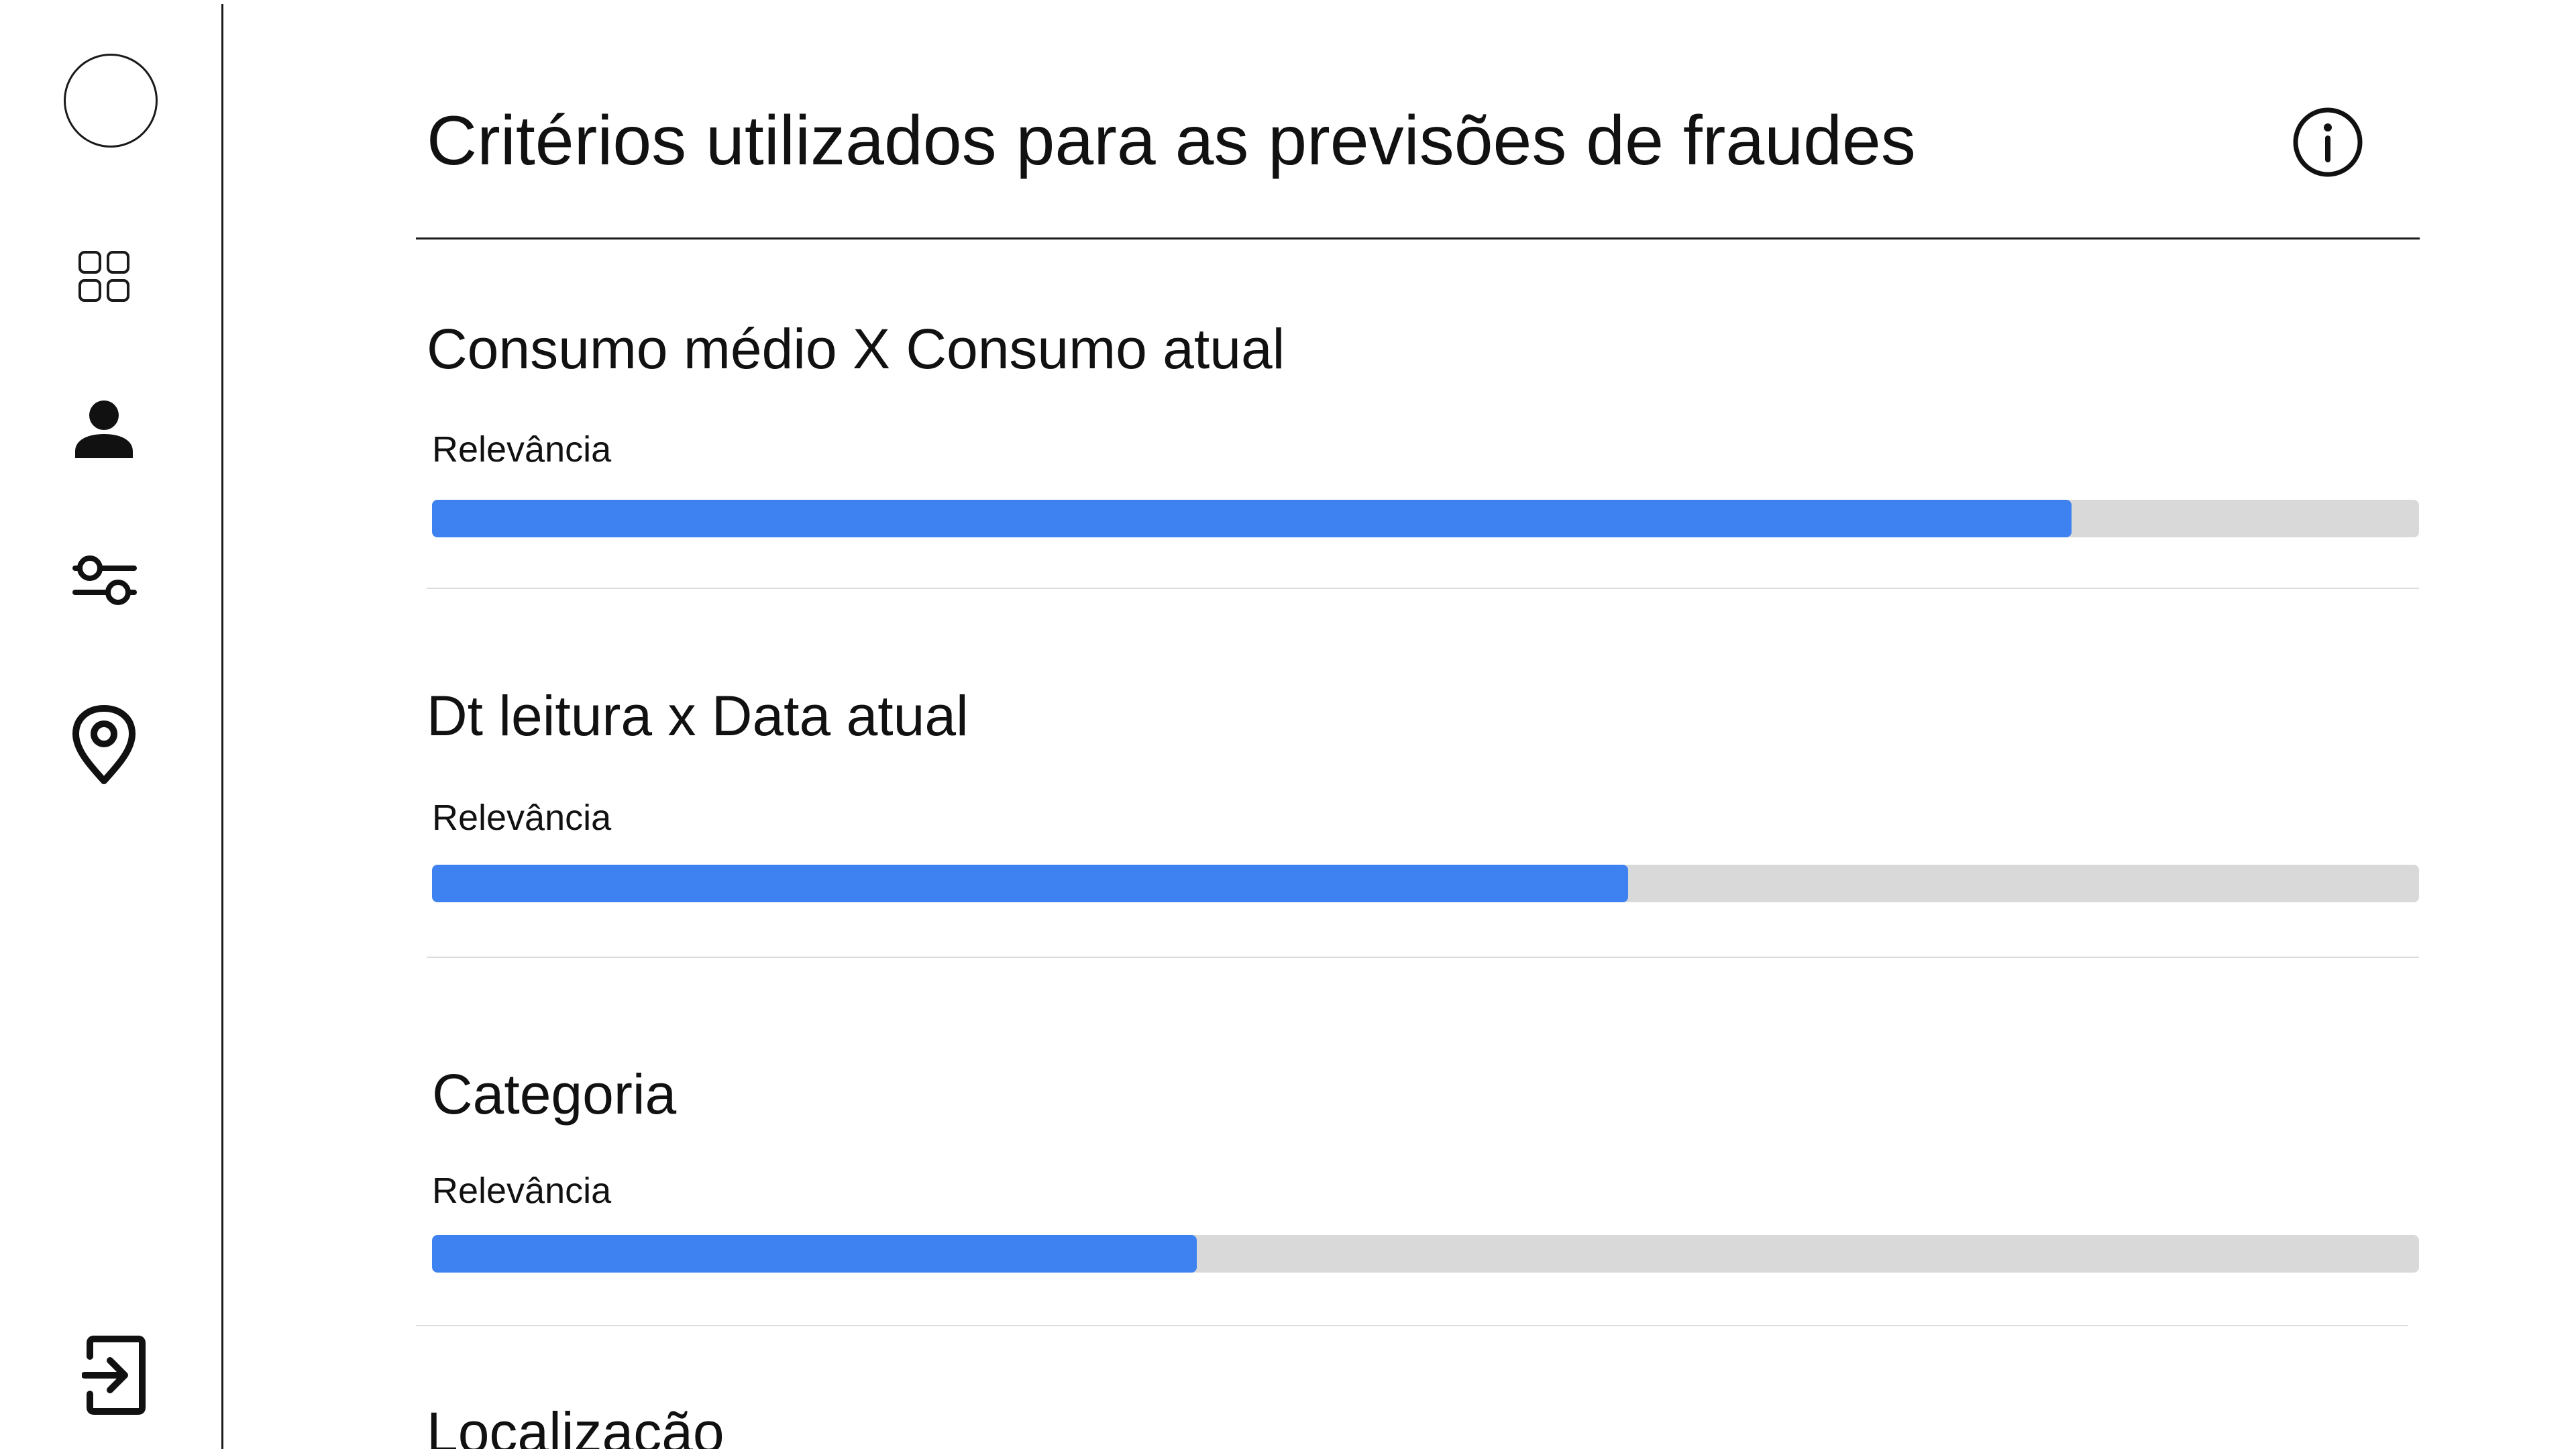 Image resolution: width=2576 pixels, height=1449 pixels. Describe the element at coordinates (104, 276) in the screenshot. I see `grid-icon` at that location.